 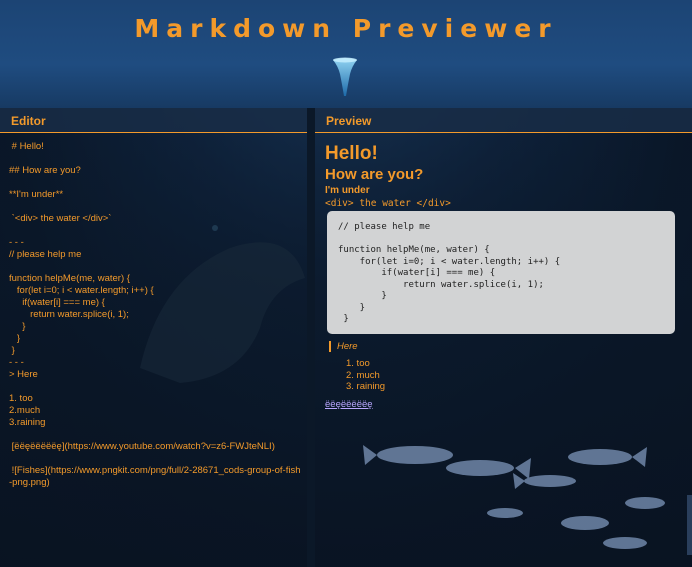 I want to click on preview-inline-code: <div> the water </div>, so click(x=388, y=203).